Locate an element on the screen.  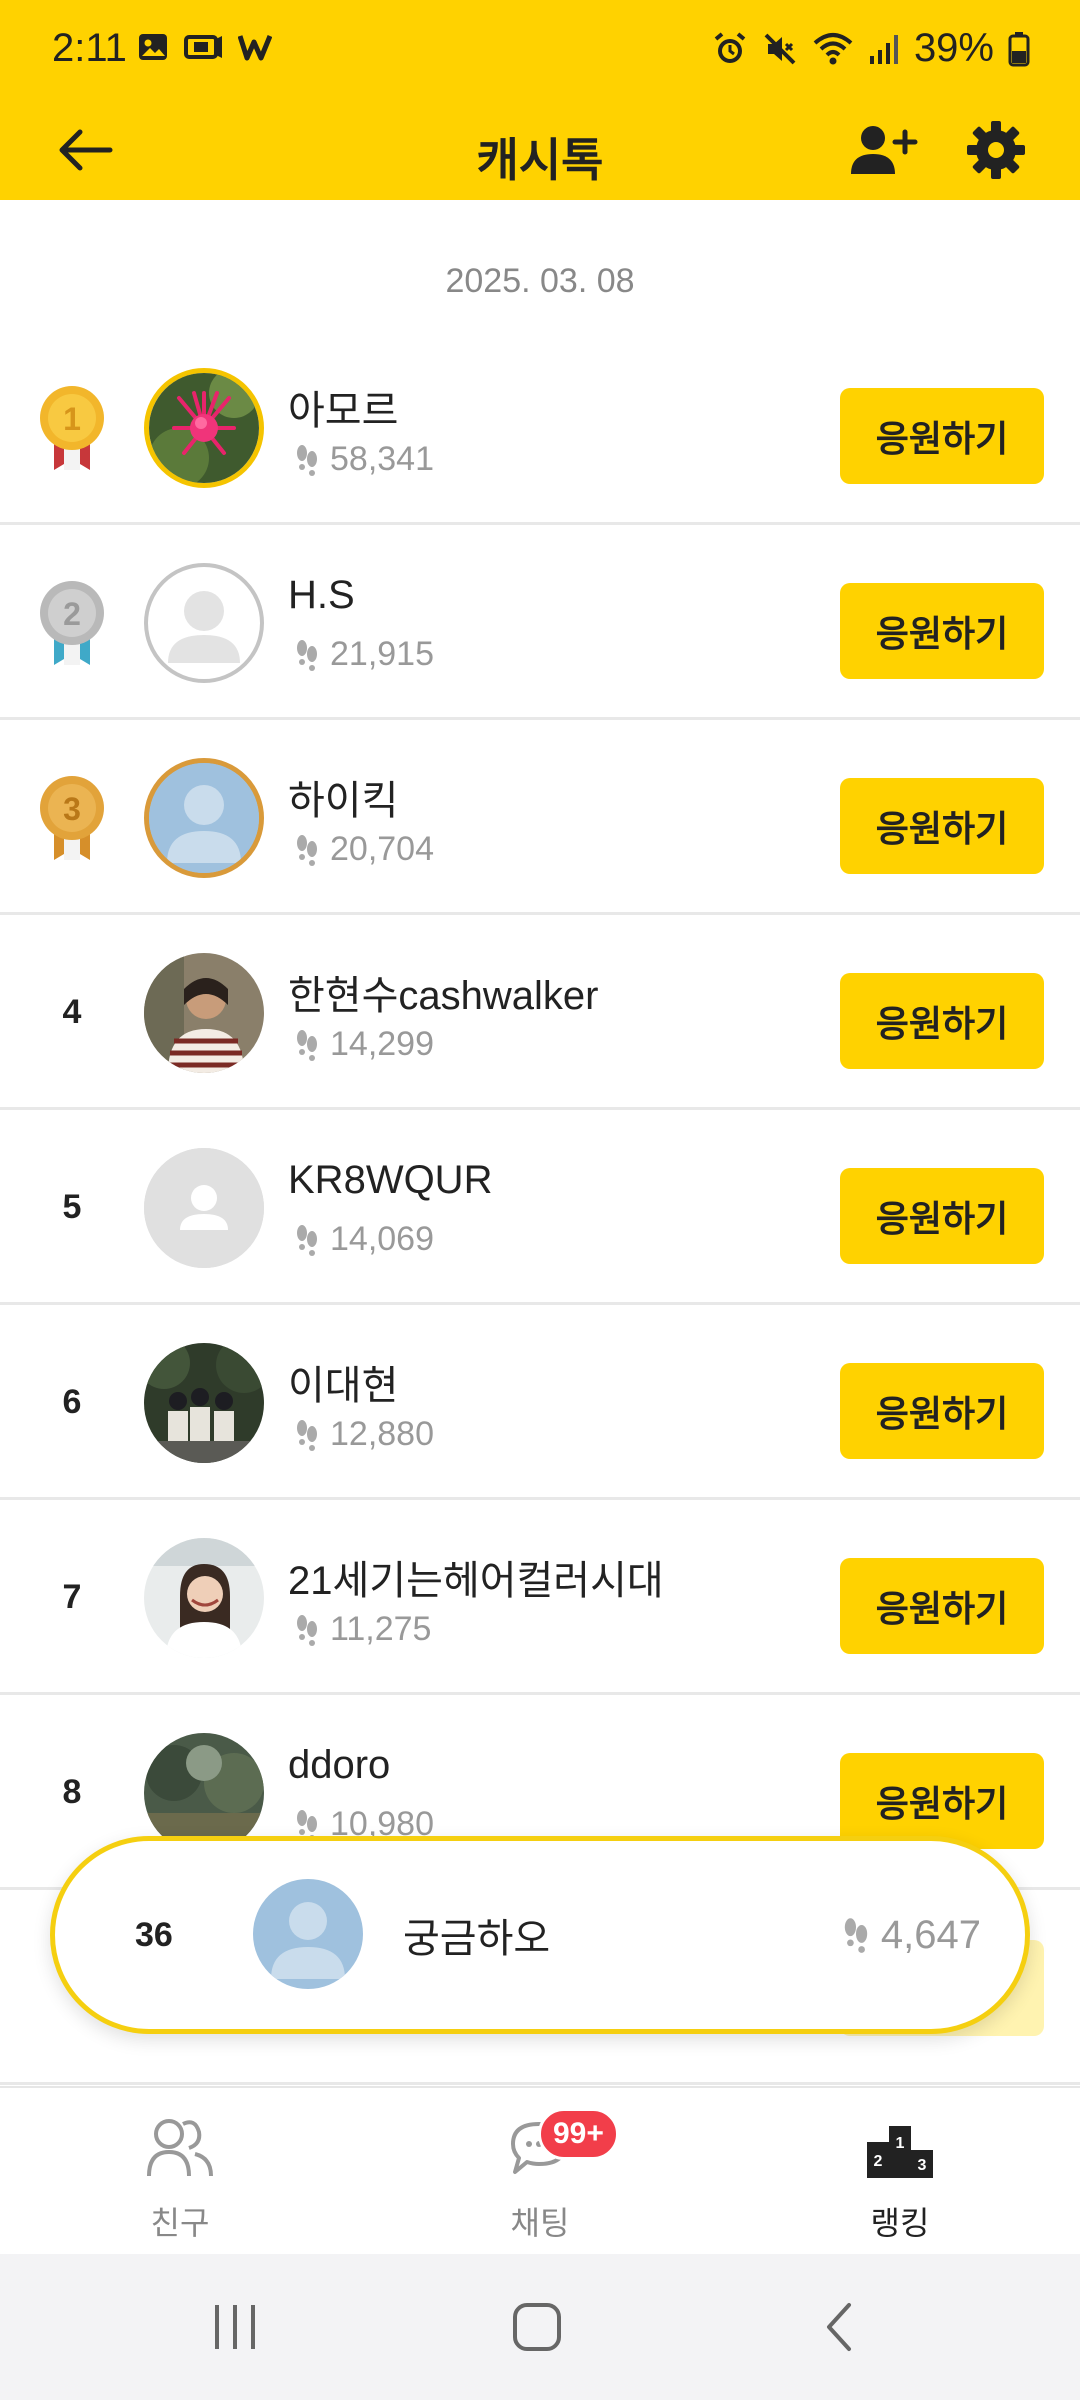
ranking-row: 4 한현수cashwalker 14,299 응원하기 is located at coordinates (540, 1012).